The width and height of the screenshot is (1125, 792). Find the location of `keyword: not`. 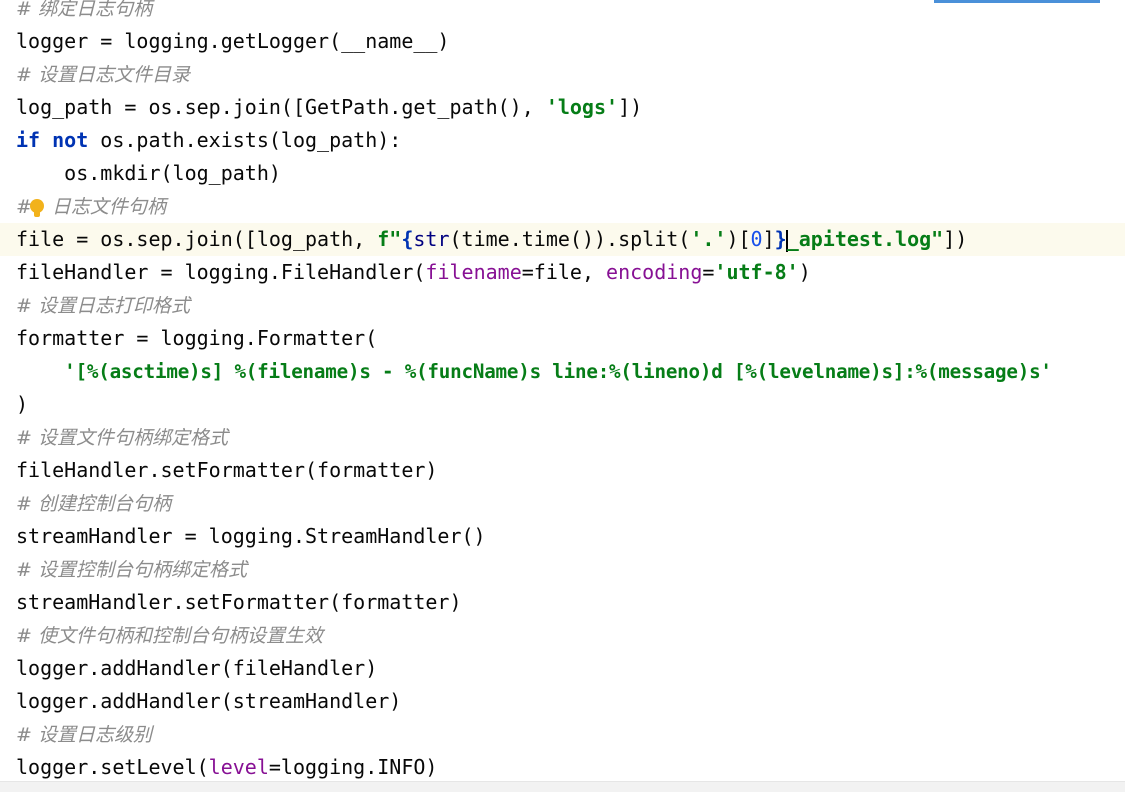

keyword: not is located at coordinates (70, 140).